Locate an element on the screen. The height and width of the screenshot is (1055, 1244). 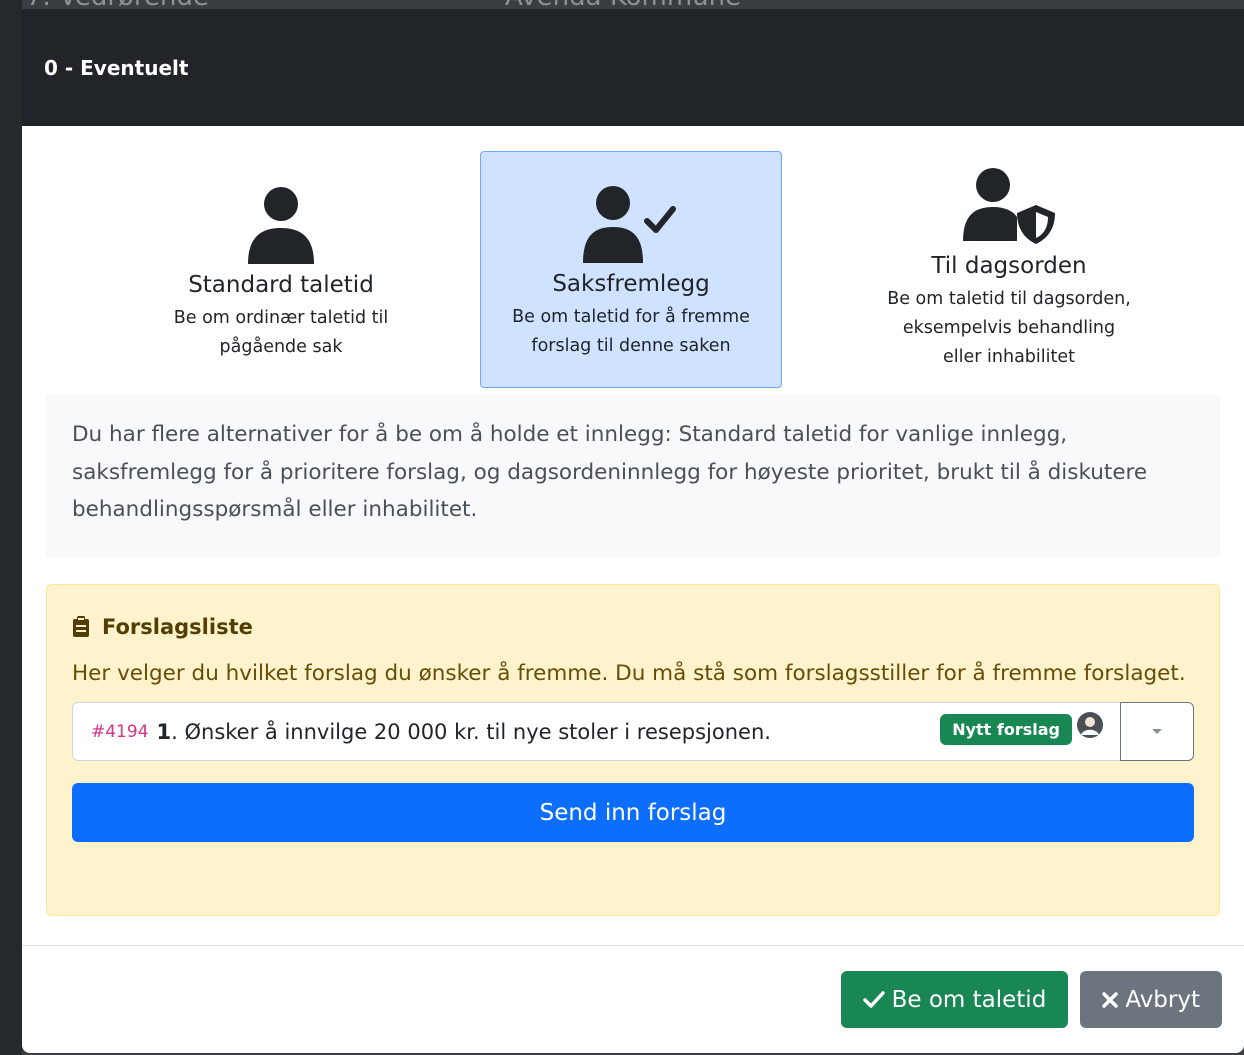
request-speech-label: Be om taletid is located at coordinates (969, 999).